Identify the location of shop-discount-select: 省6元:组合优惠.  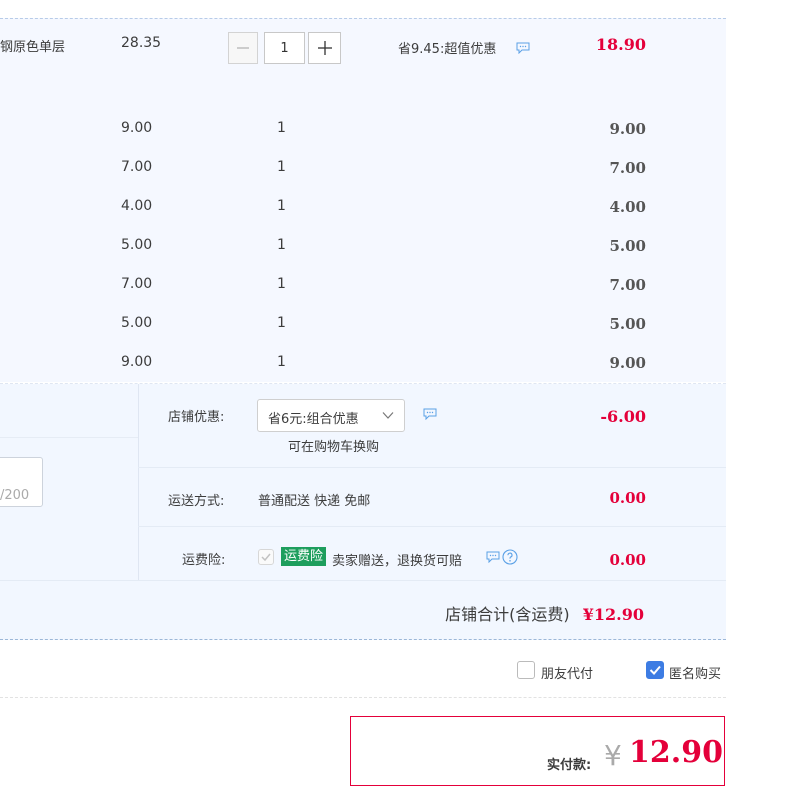
(331, 415).